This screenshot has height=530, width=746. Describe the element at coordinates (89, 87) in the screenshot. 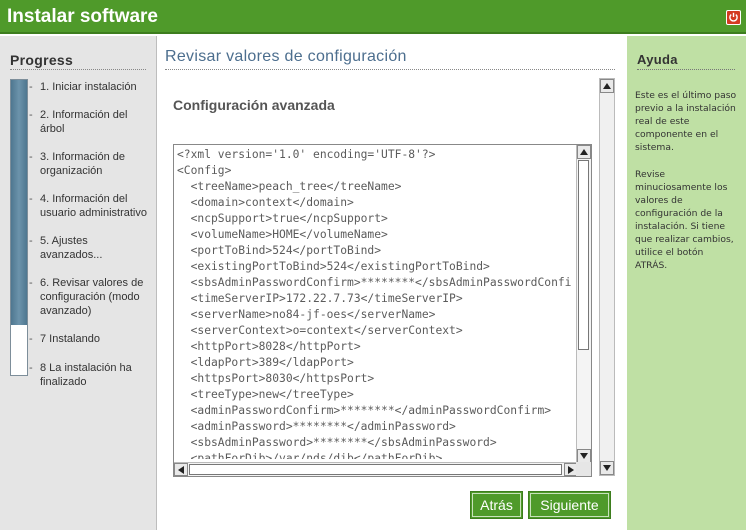

I see `progress-step: 1. Iniciar instalación` at that location.